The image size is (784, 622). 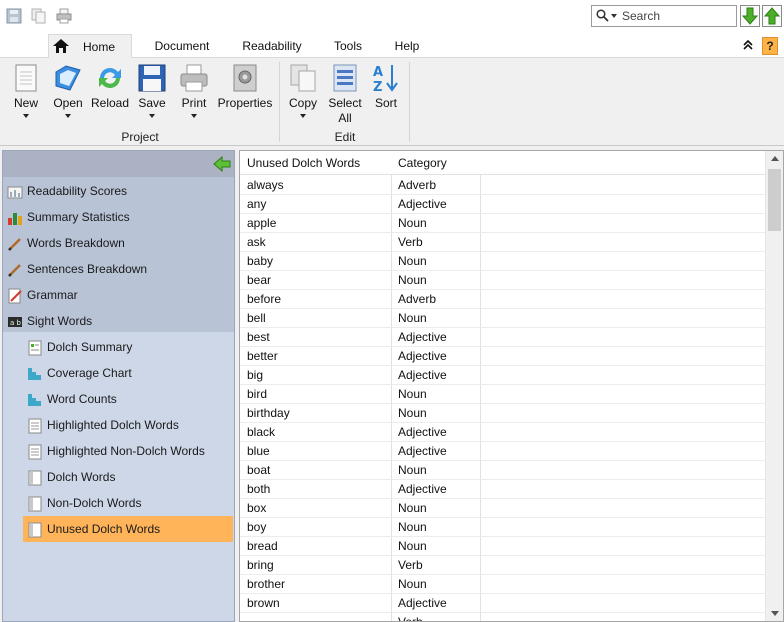 I want to click on tab-readability: Readability, so click(x=272, y=46).